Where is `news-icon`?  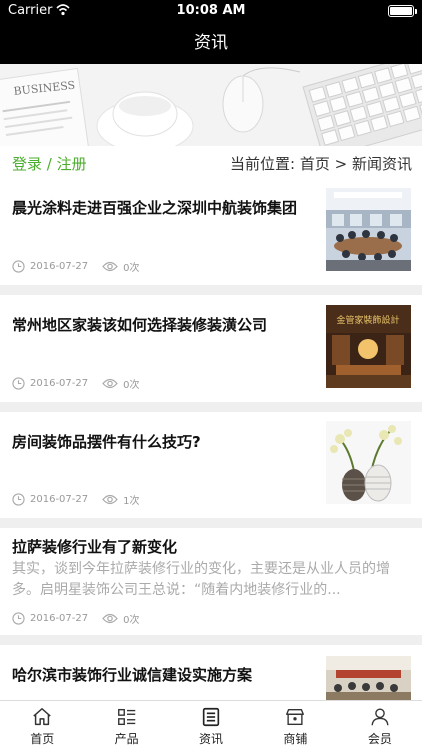 news-icon is located at coordinates (211, 717).